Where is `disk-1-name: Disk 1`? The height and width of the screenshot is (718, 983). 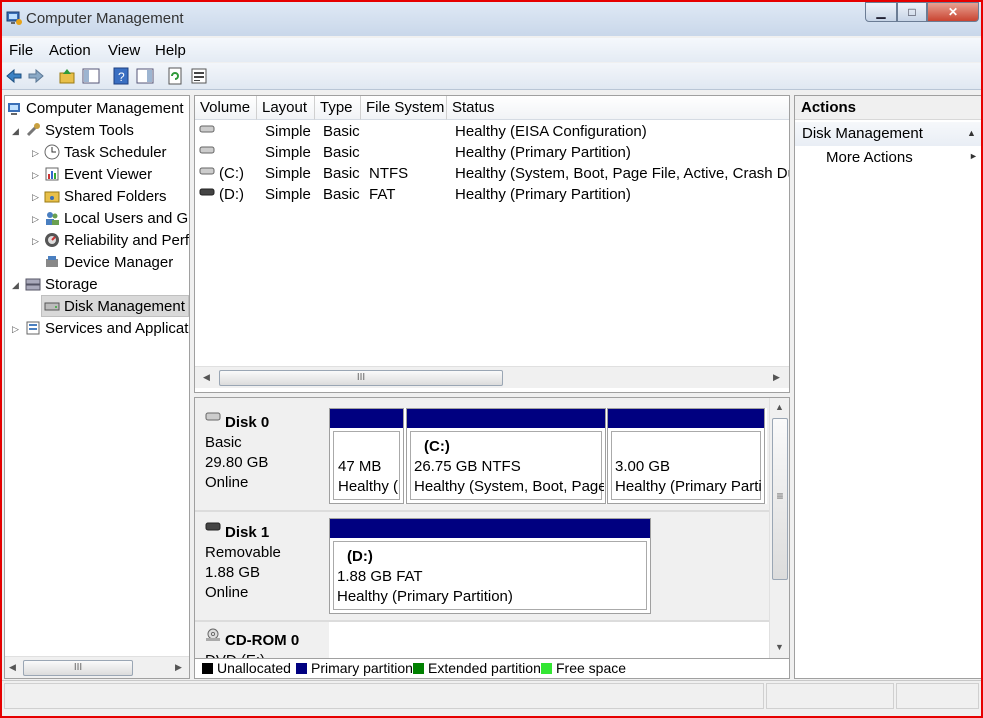
disk-1-name: Disk 1 is located at coordinates (247, 532).